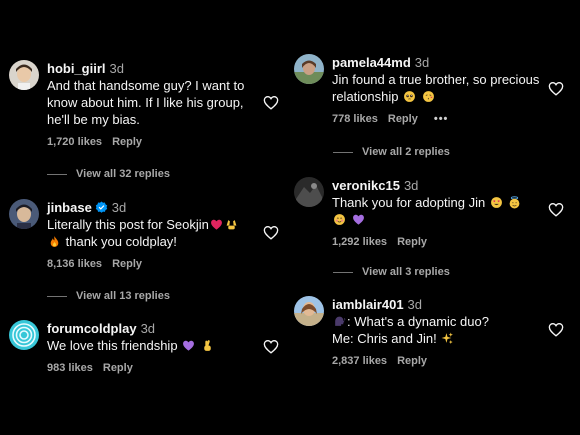 Image resolution: width=580 pixels, height=435 pixels. What do you see at coordinates (154, 142) in the screenshot?
I see `comment-meta: 1,720 likes Reply` at bounding box center [154, 142].